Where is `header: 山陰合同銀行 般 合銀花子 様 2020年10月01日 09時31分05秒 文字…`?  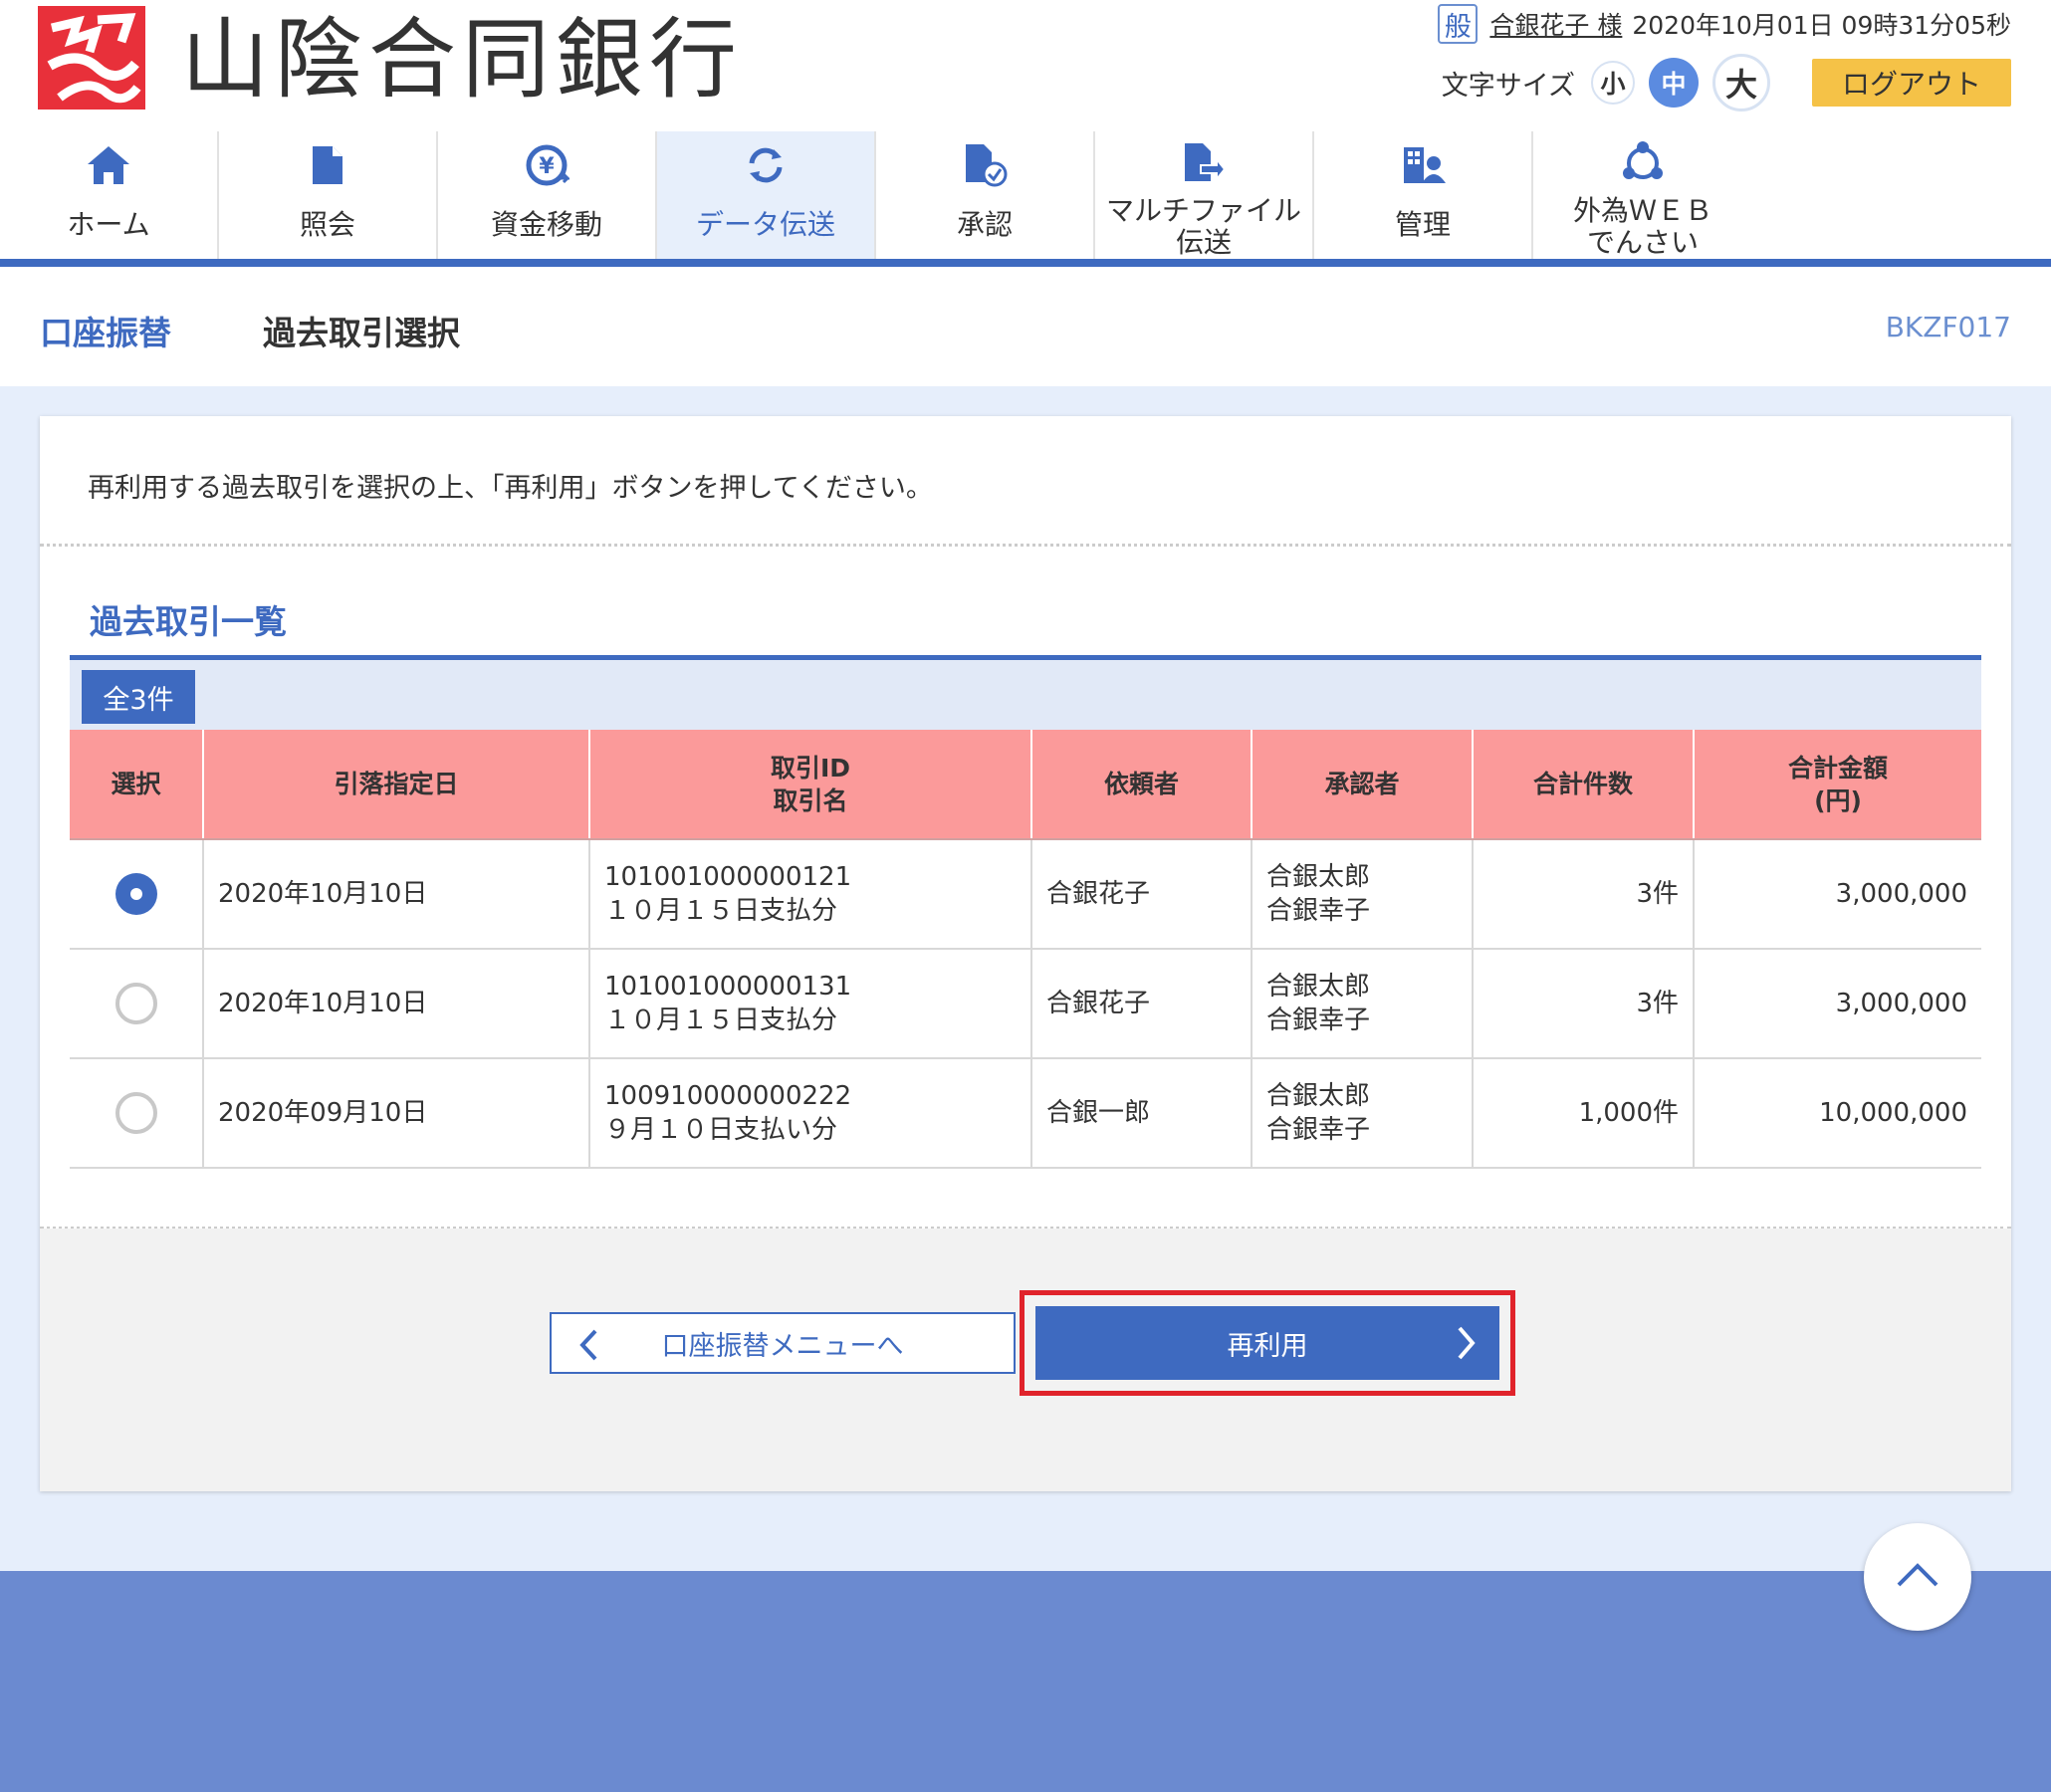
header: 山陰合同銀行 般 合銀花子 様 2020年10月01日 09時31分05秒 文字… is located at coordinates (1025, 65).